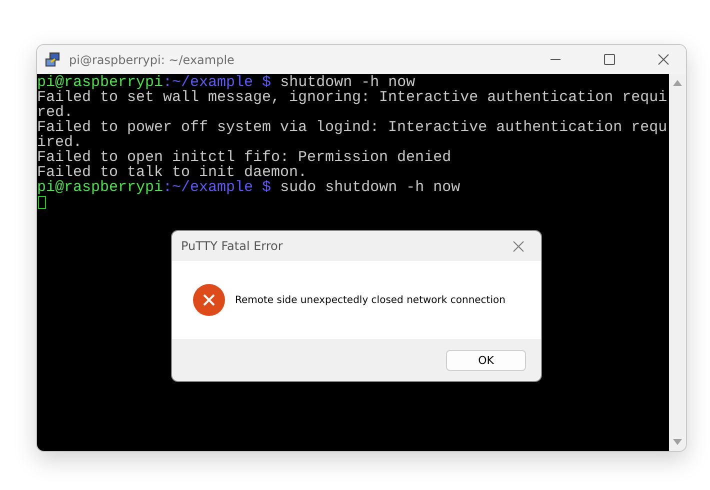 This screenshot has width=710, height=490. Describe the element at coordinates (55, 112) in the screenshot. I see `output-line: red.` at that location.